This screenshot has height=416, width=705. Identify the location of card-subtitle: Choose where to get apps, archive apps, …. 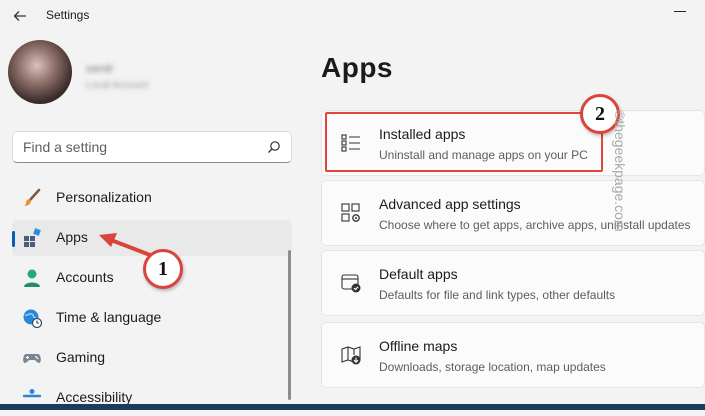
(535, 225).